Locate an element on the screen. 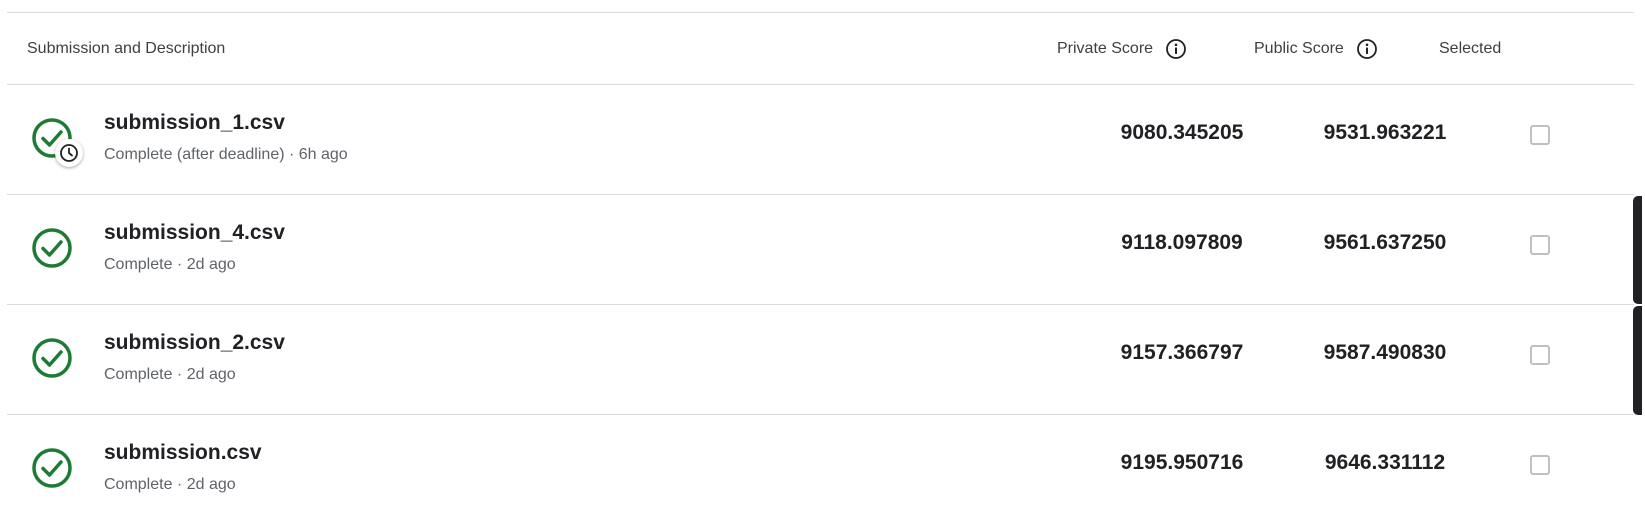  public-score-value: 9531.963221 is located at coordinates (1385, 132).